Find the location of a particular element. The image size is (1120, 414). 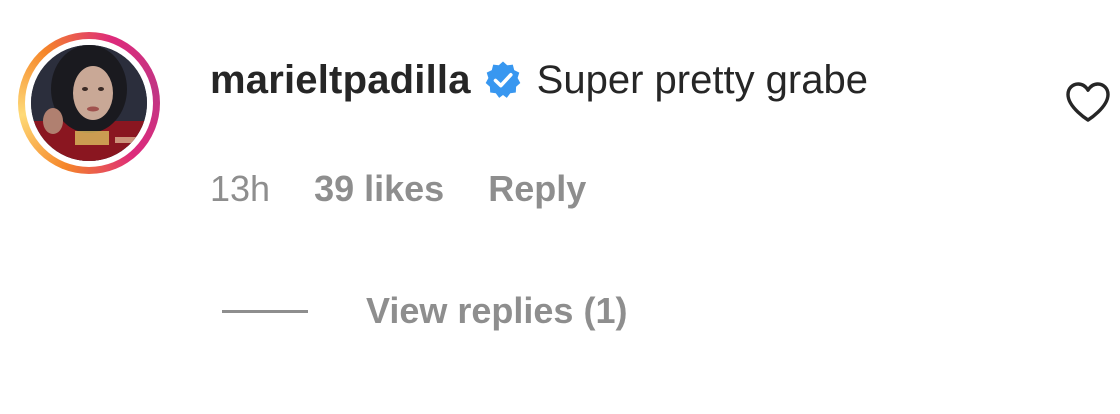

reply-button: Reply is located at coordinates (537, 189).